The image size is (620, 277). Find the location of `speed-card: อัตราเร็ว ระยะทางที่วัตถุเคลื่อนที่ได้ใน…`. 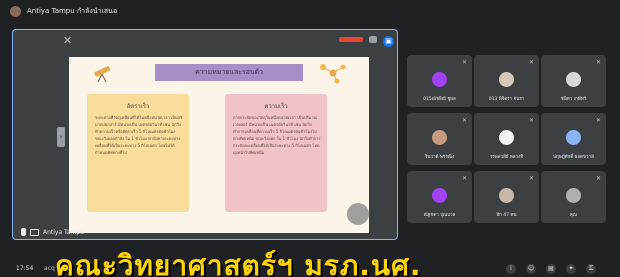

speed-card: อัตราเร็ว ระยะทางที่วัตถุเคลื่อนที่ได้ใน… is located at coordinates (138, 153).